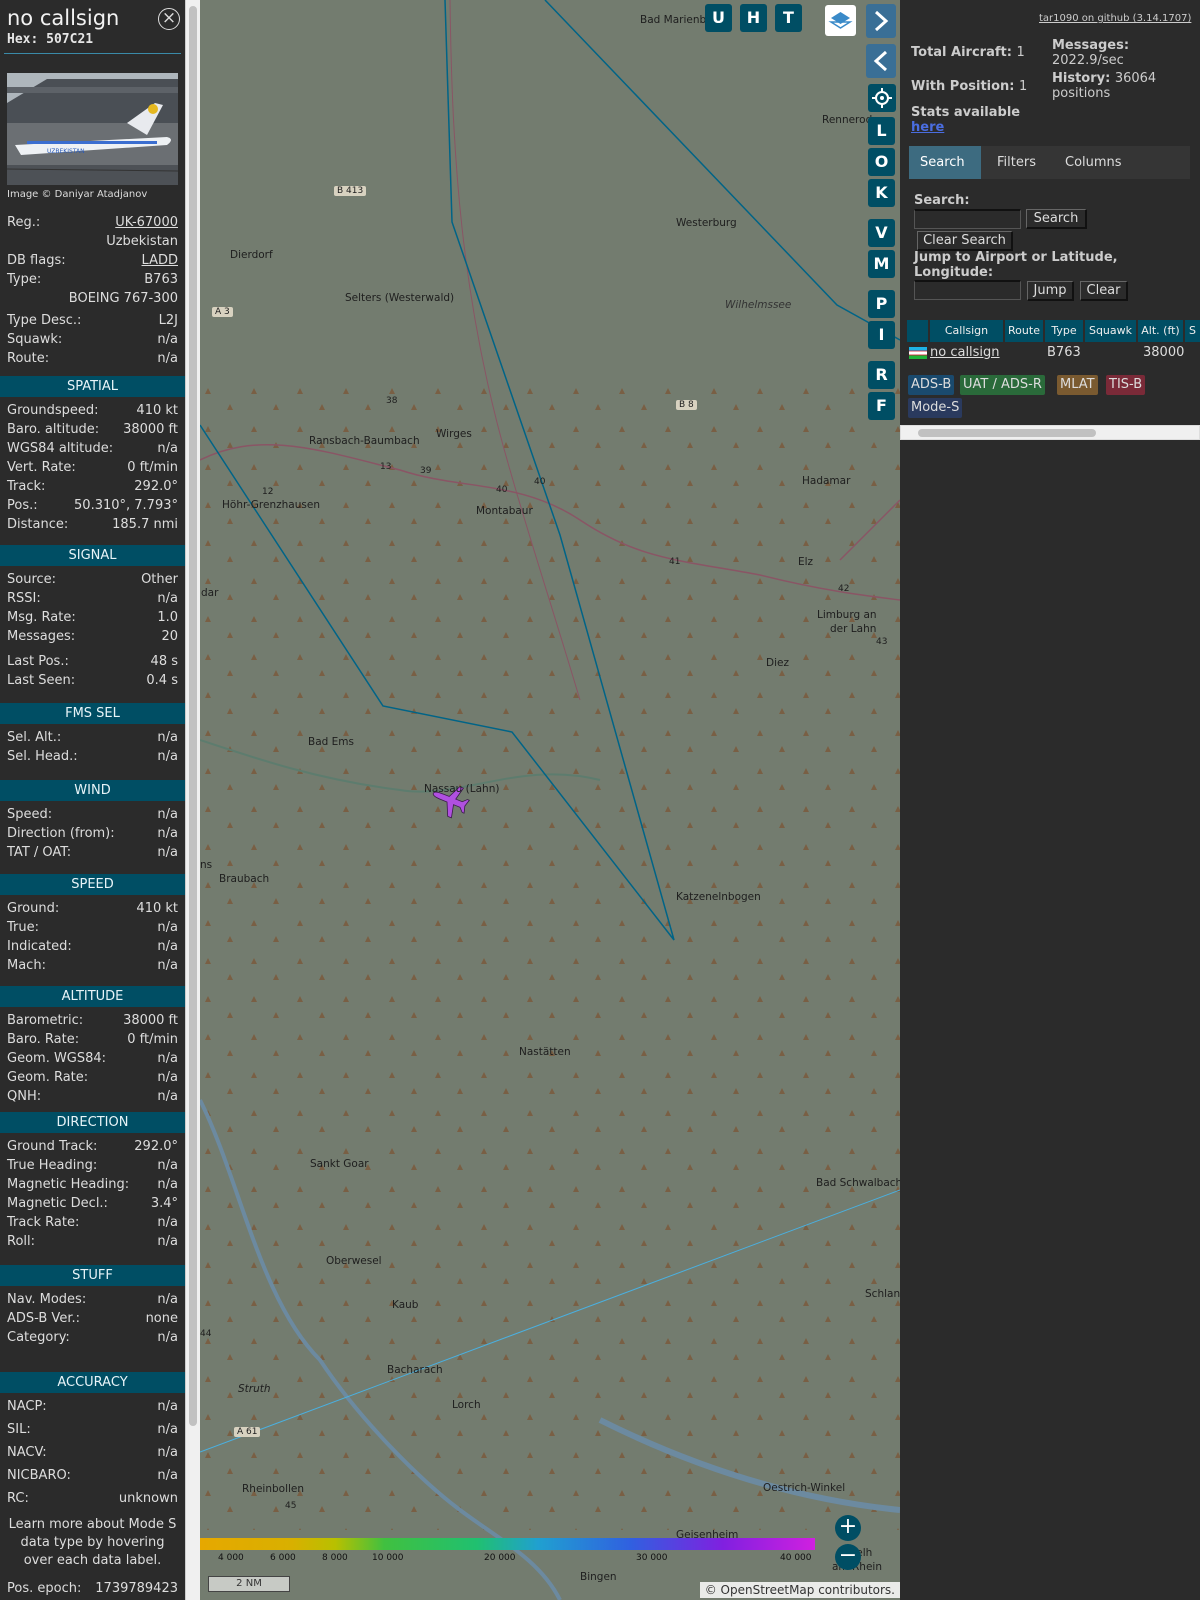  What do you see at coordinates (92, 1275) in the screenshot?
I see `section-header-stuff: STUFF` at bounding box center [92, 1275].